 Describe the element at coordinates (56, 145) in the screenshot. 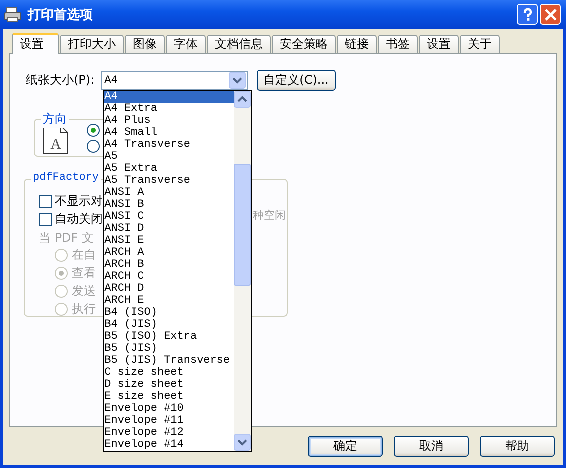

I see `page-letter: A` at that location.